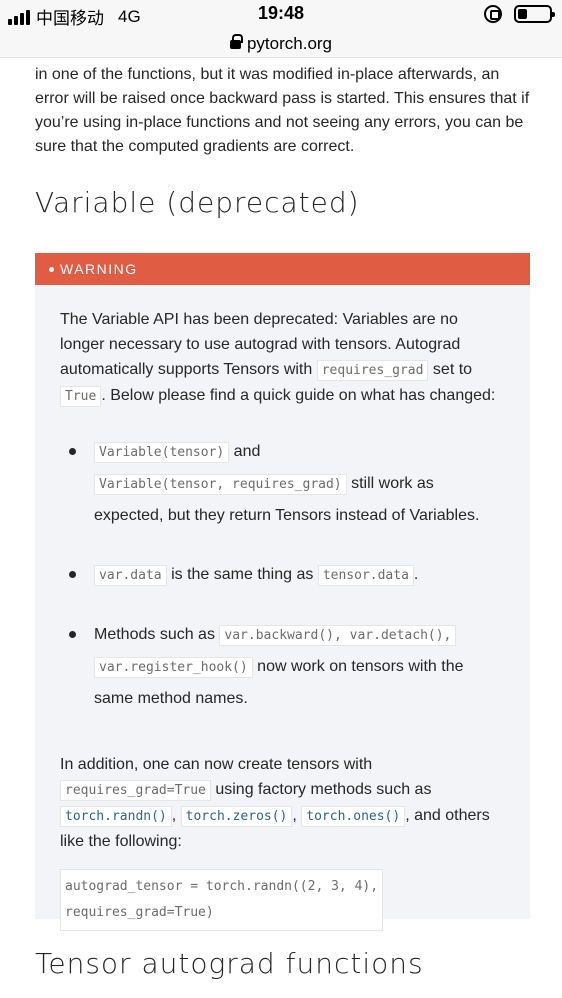 The image size is (562, 998). I want to click on clock: 19:48, so click(281, 13).